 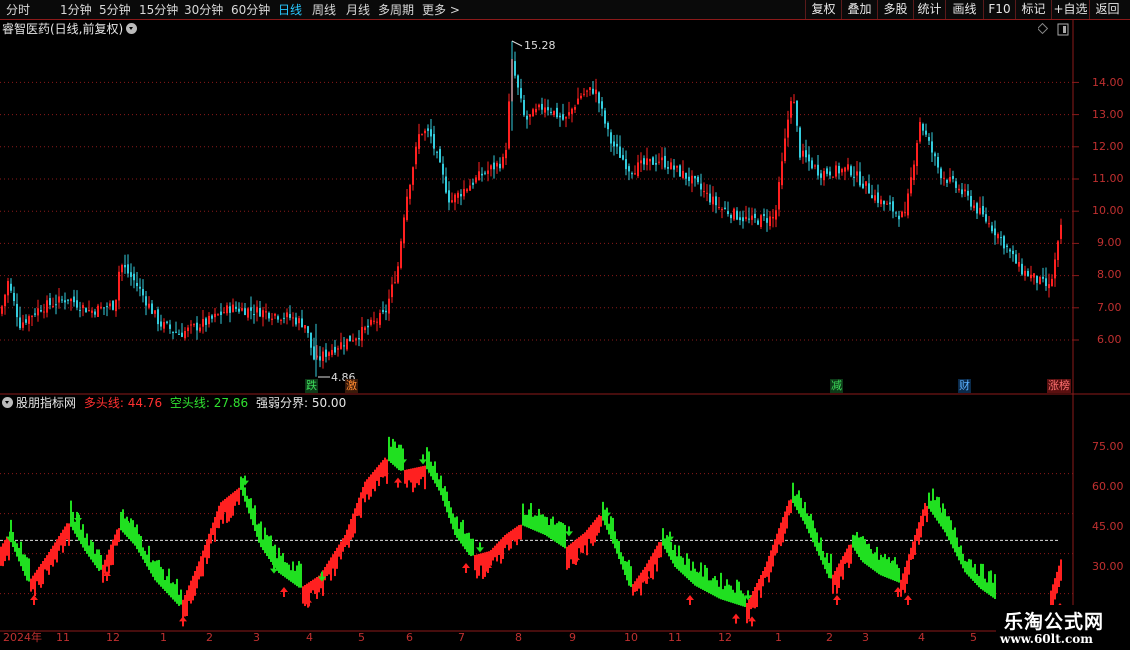 What do you see at coordinates (256, 637) in the screenshot?
I see `date-tick: 3` at bounding box center [256, 637].